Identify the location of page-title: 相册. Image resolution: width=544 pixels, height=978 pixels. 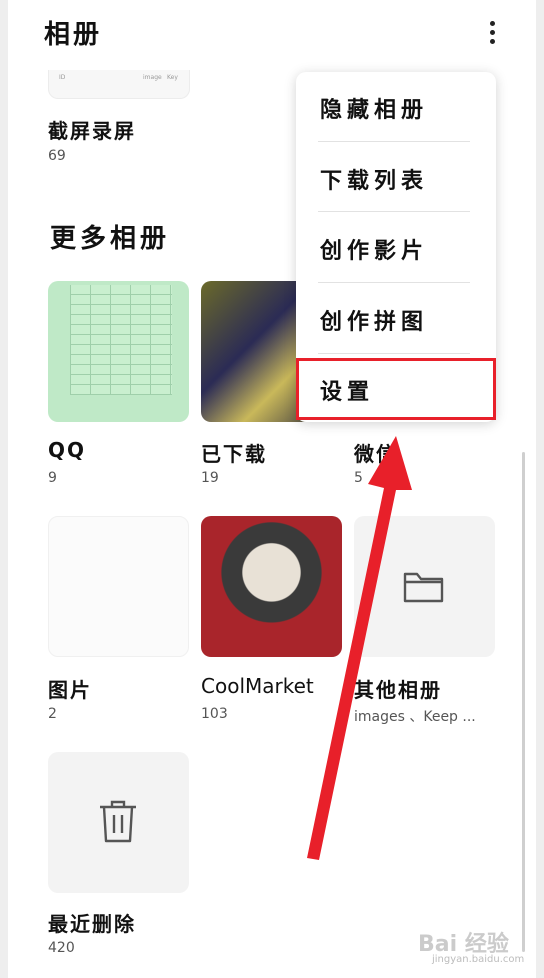
(73, 35).